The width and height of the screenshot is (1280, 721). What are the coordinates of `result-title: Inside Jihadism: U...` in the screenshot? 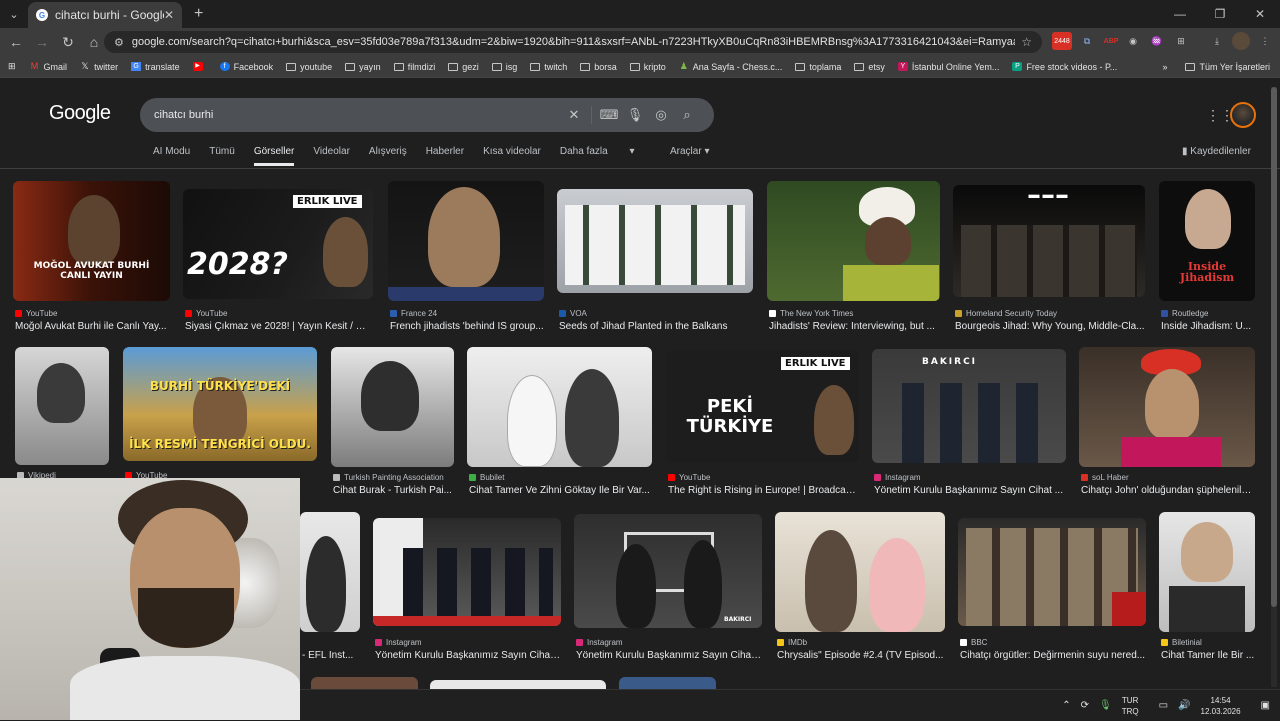 It's located at (1208, 326).